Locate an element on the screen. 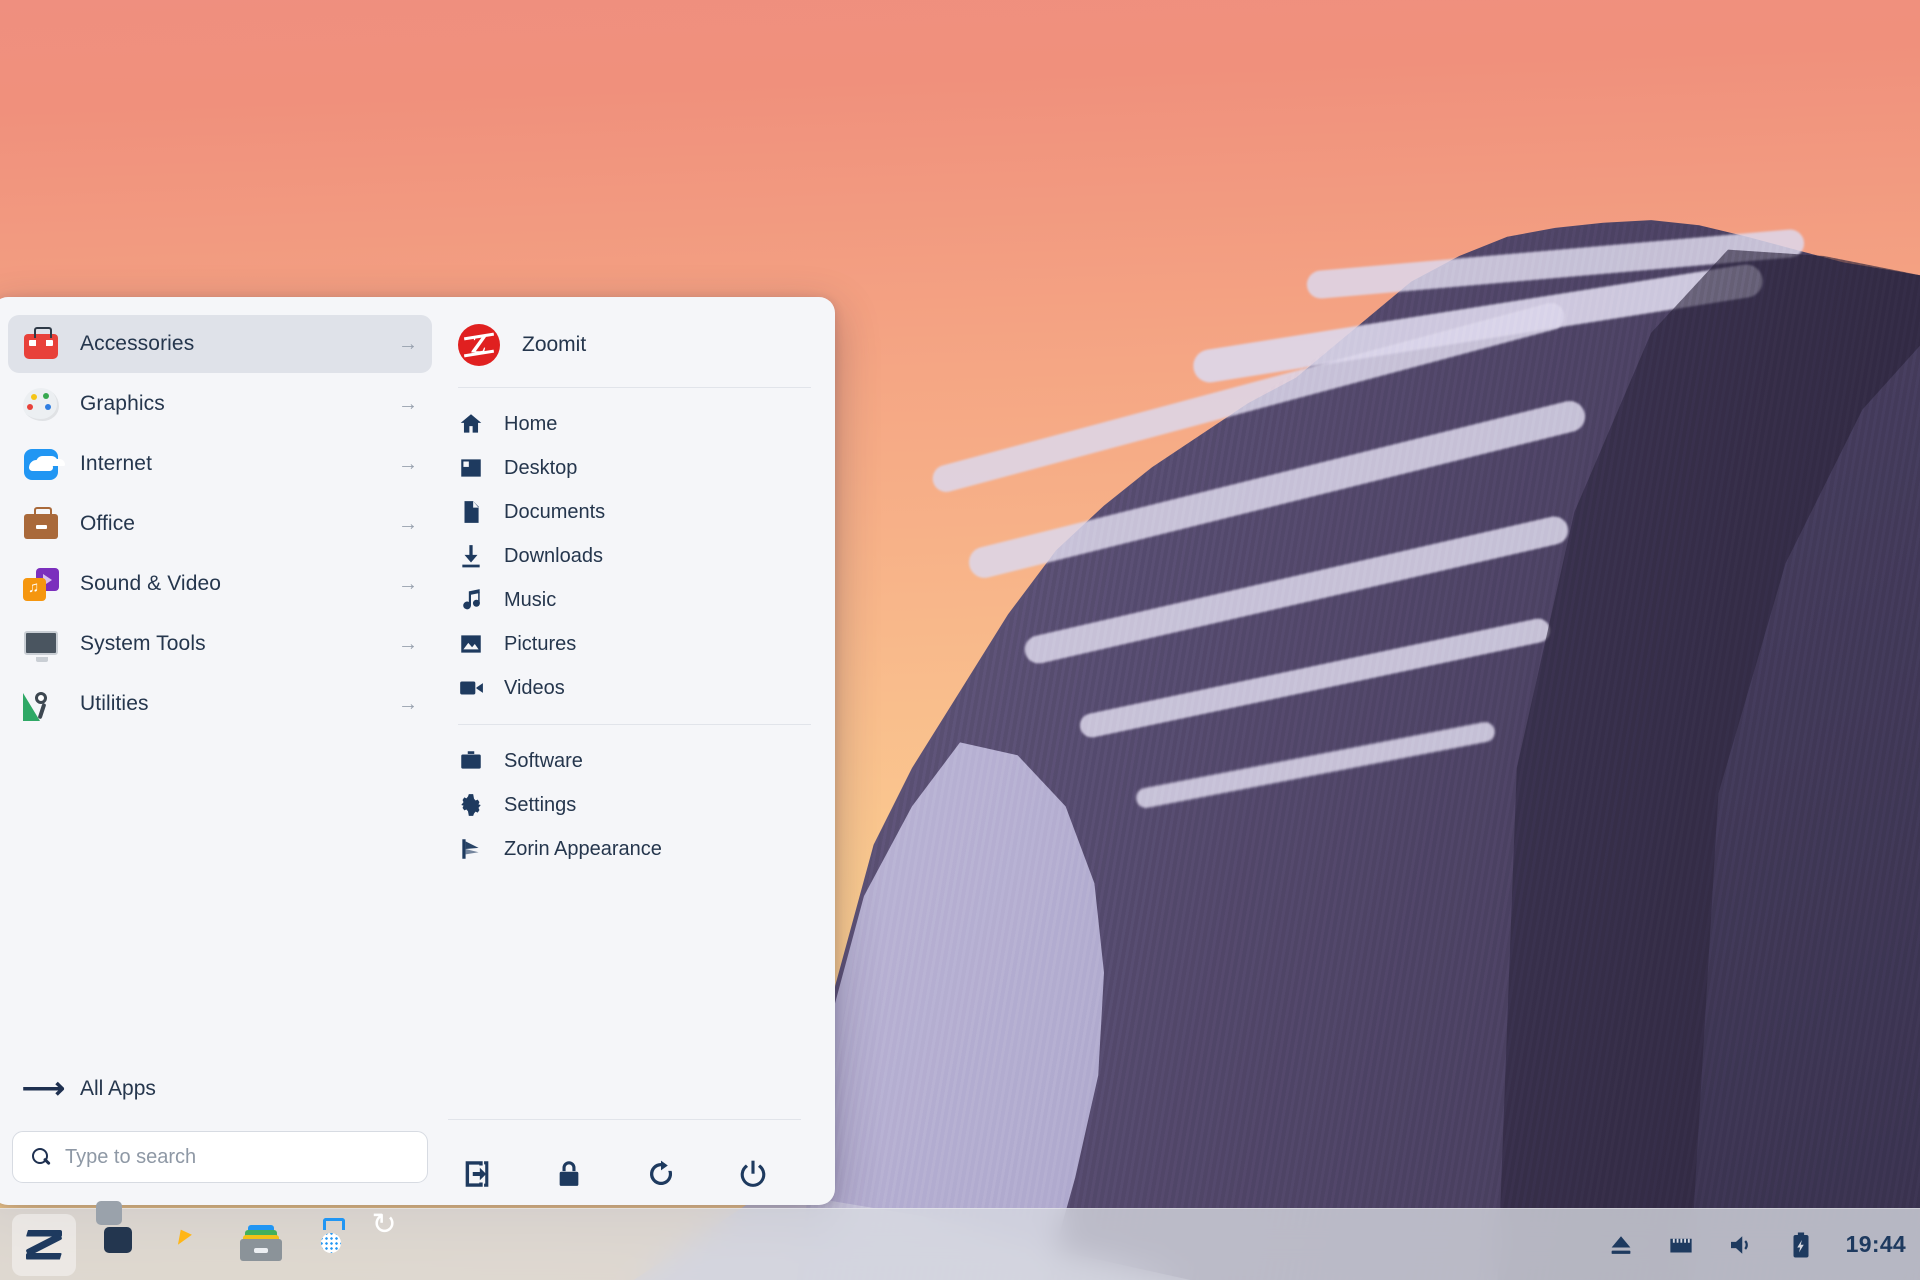 This screenshot has width=1920, height=1280. category-label: System Tools is located at coordinates (143, 643).